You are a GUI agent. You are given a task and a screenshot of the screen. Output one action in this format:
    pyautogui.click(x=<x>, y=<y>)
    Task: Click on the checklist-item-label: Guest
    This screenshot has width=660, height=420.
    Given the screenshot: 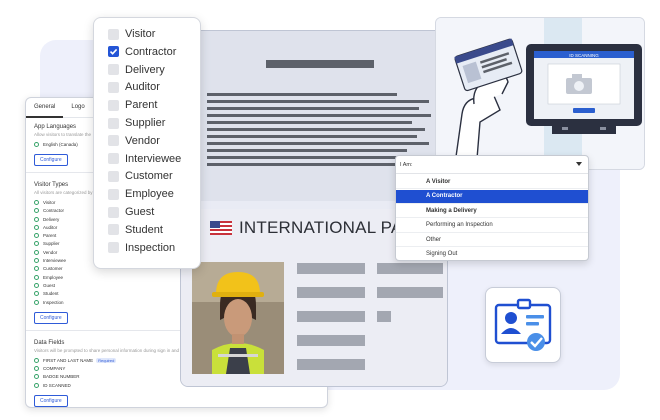 What is the action you would take?
    pyautogui.click(x=140, y=212)
    